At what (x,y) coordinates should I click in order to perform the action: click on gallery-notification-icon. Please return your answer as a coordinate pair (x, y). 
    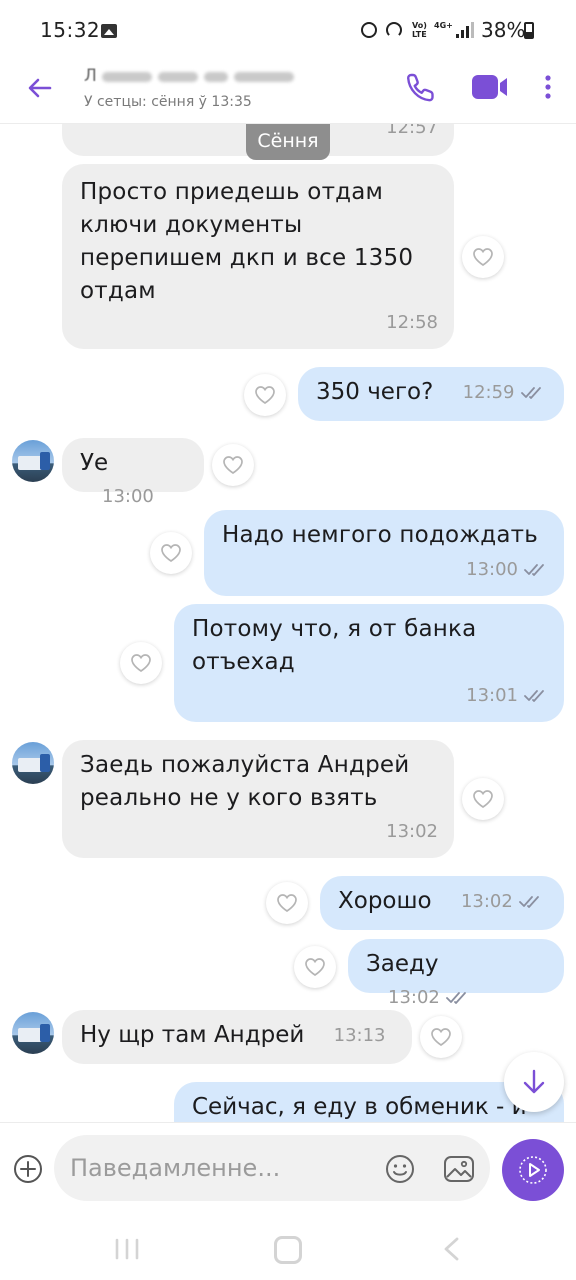
    Looking at the image, I should click on (109, 31).